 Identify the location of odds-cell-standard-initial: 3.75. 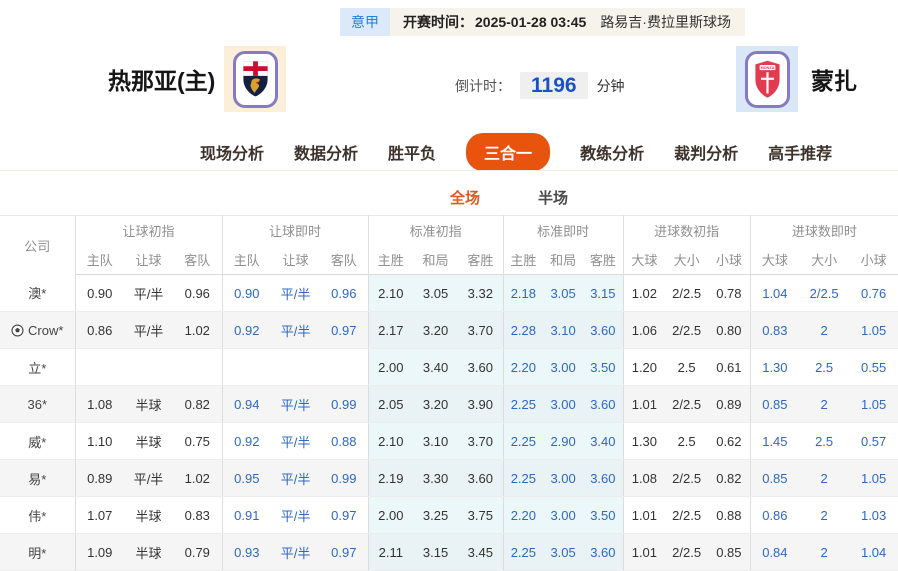
(481, 515).